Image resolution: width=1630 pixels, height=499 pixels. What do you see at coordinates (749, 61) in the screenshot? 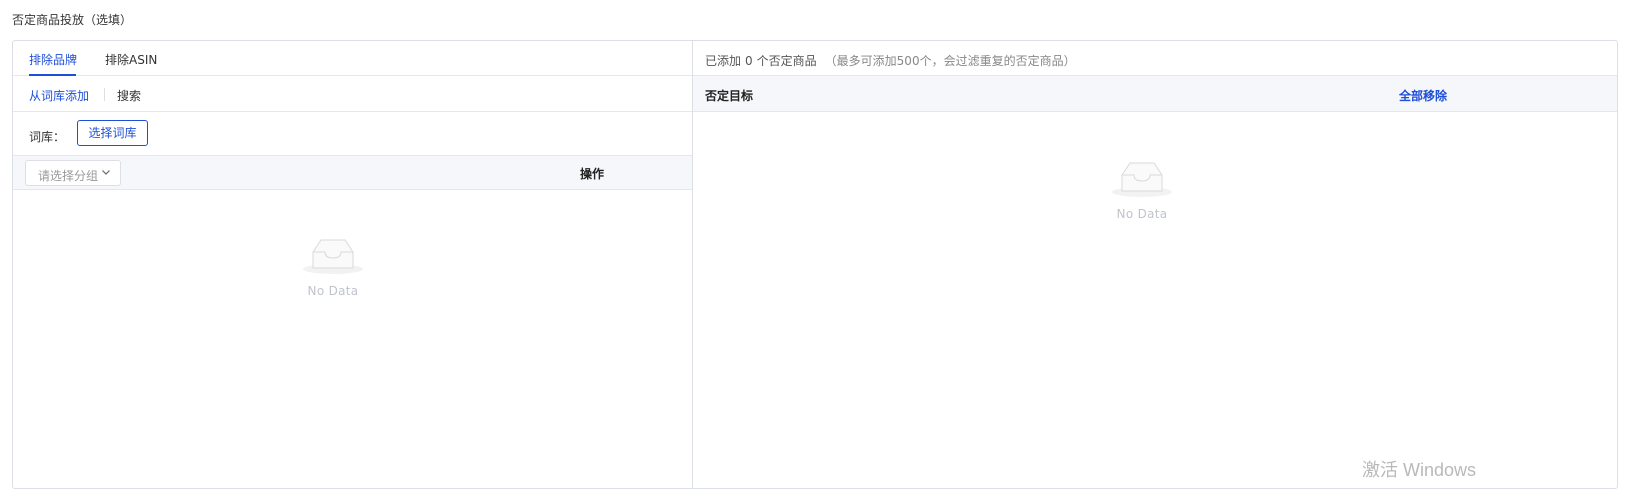
I see `added-count: 0` at bounding box center [749, 61].